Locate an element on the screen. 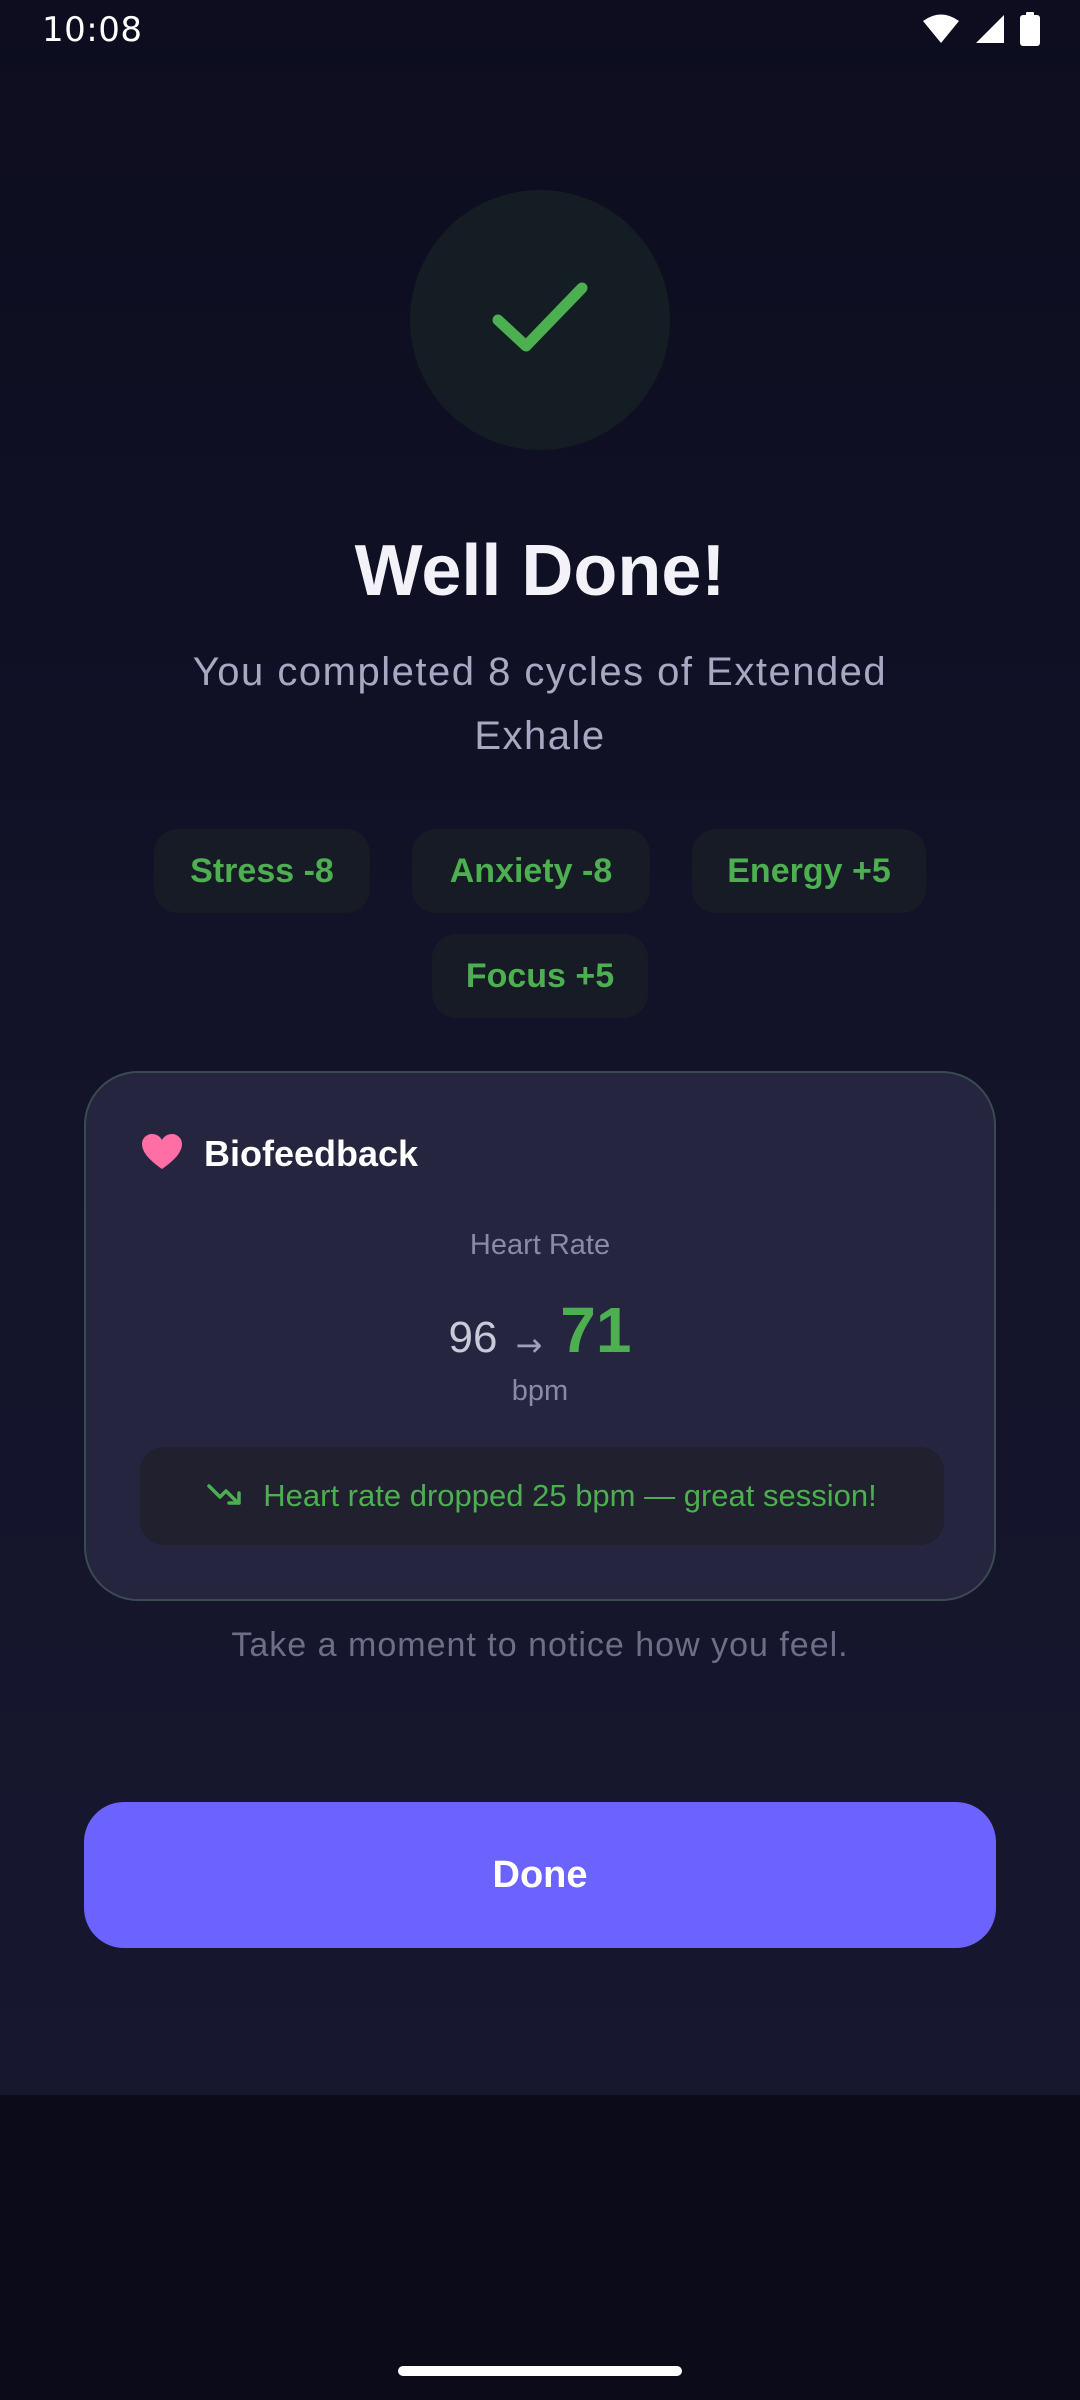  wifi-icon is located at coordinates (941, 29).